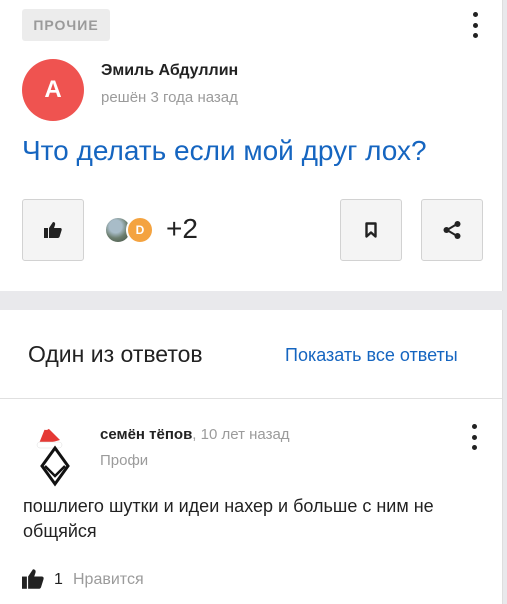  I want to click on answers-heading: Один из ответов, so click(115, 354).